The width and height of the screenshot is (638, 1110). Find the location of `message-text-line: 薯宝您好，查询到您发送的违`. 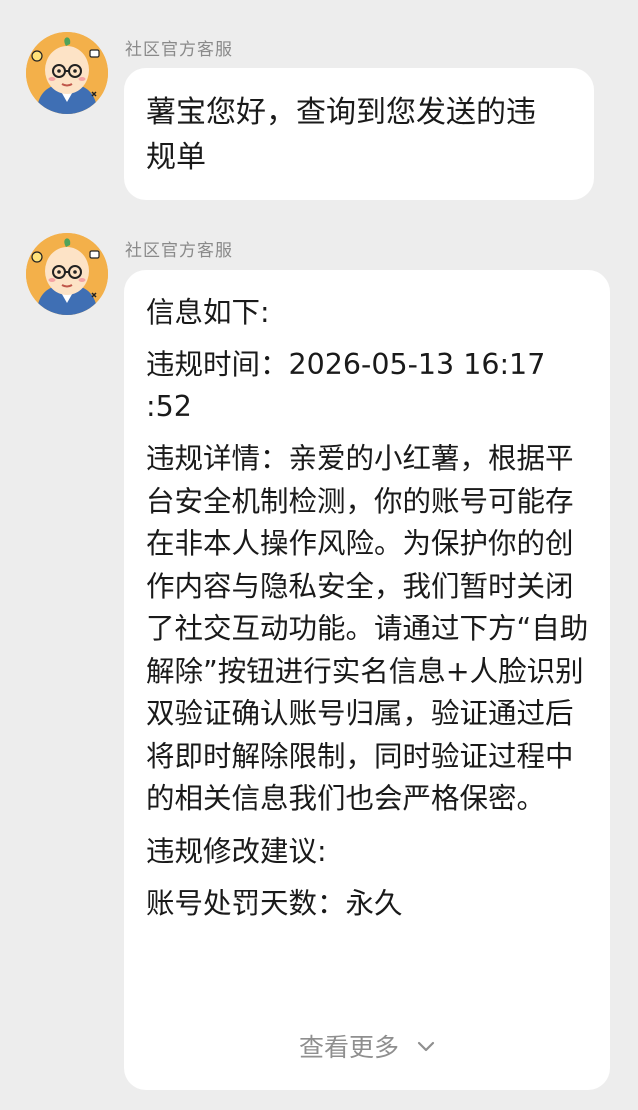

message-text-line: 薯宝您好，查询到您发送的违 is located at coordinates (341, 112).